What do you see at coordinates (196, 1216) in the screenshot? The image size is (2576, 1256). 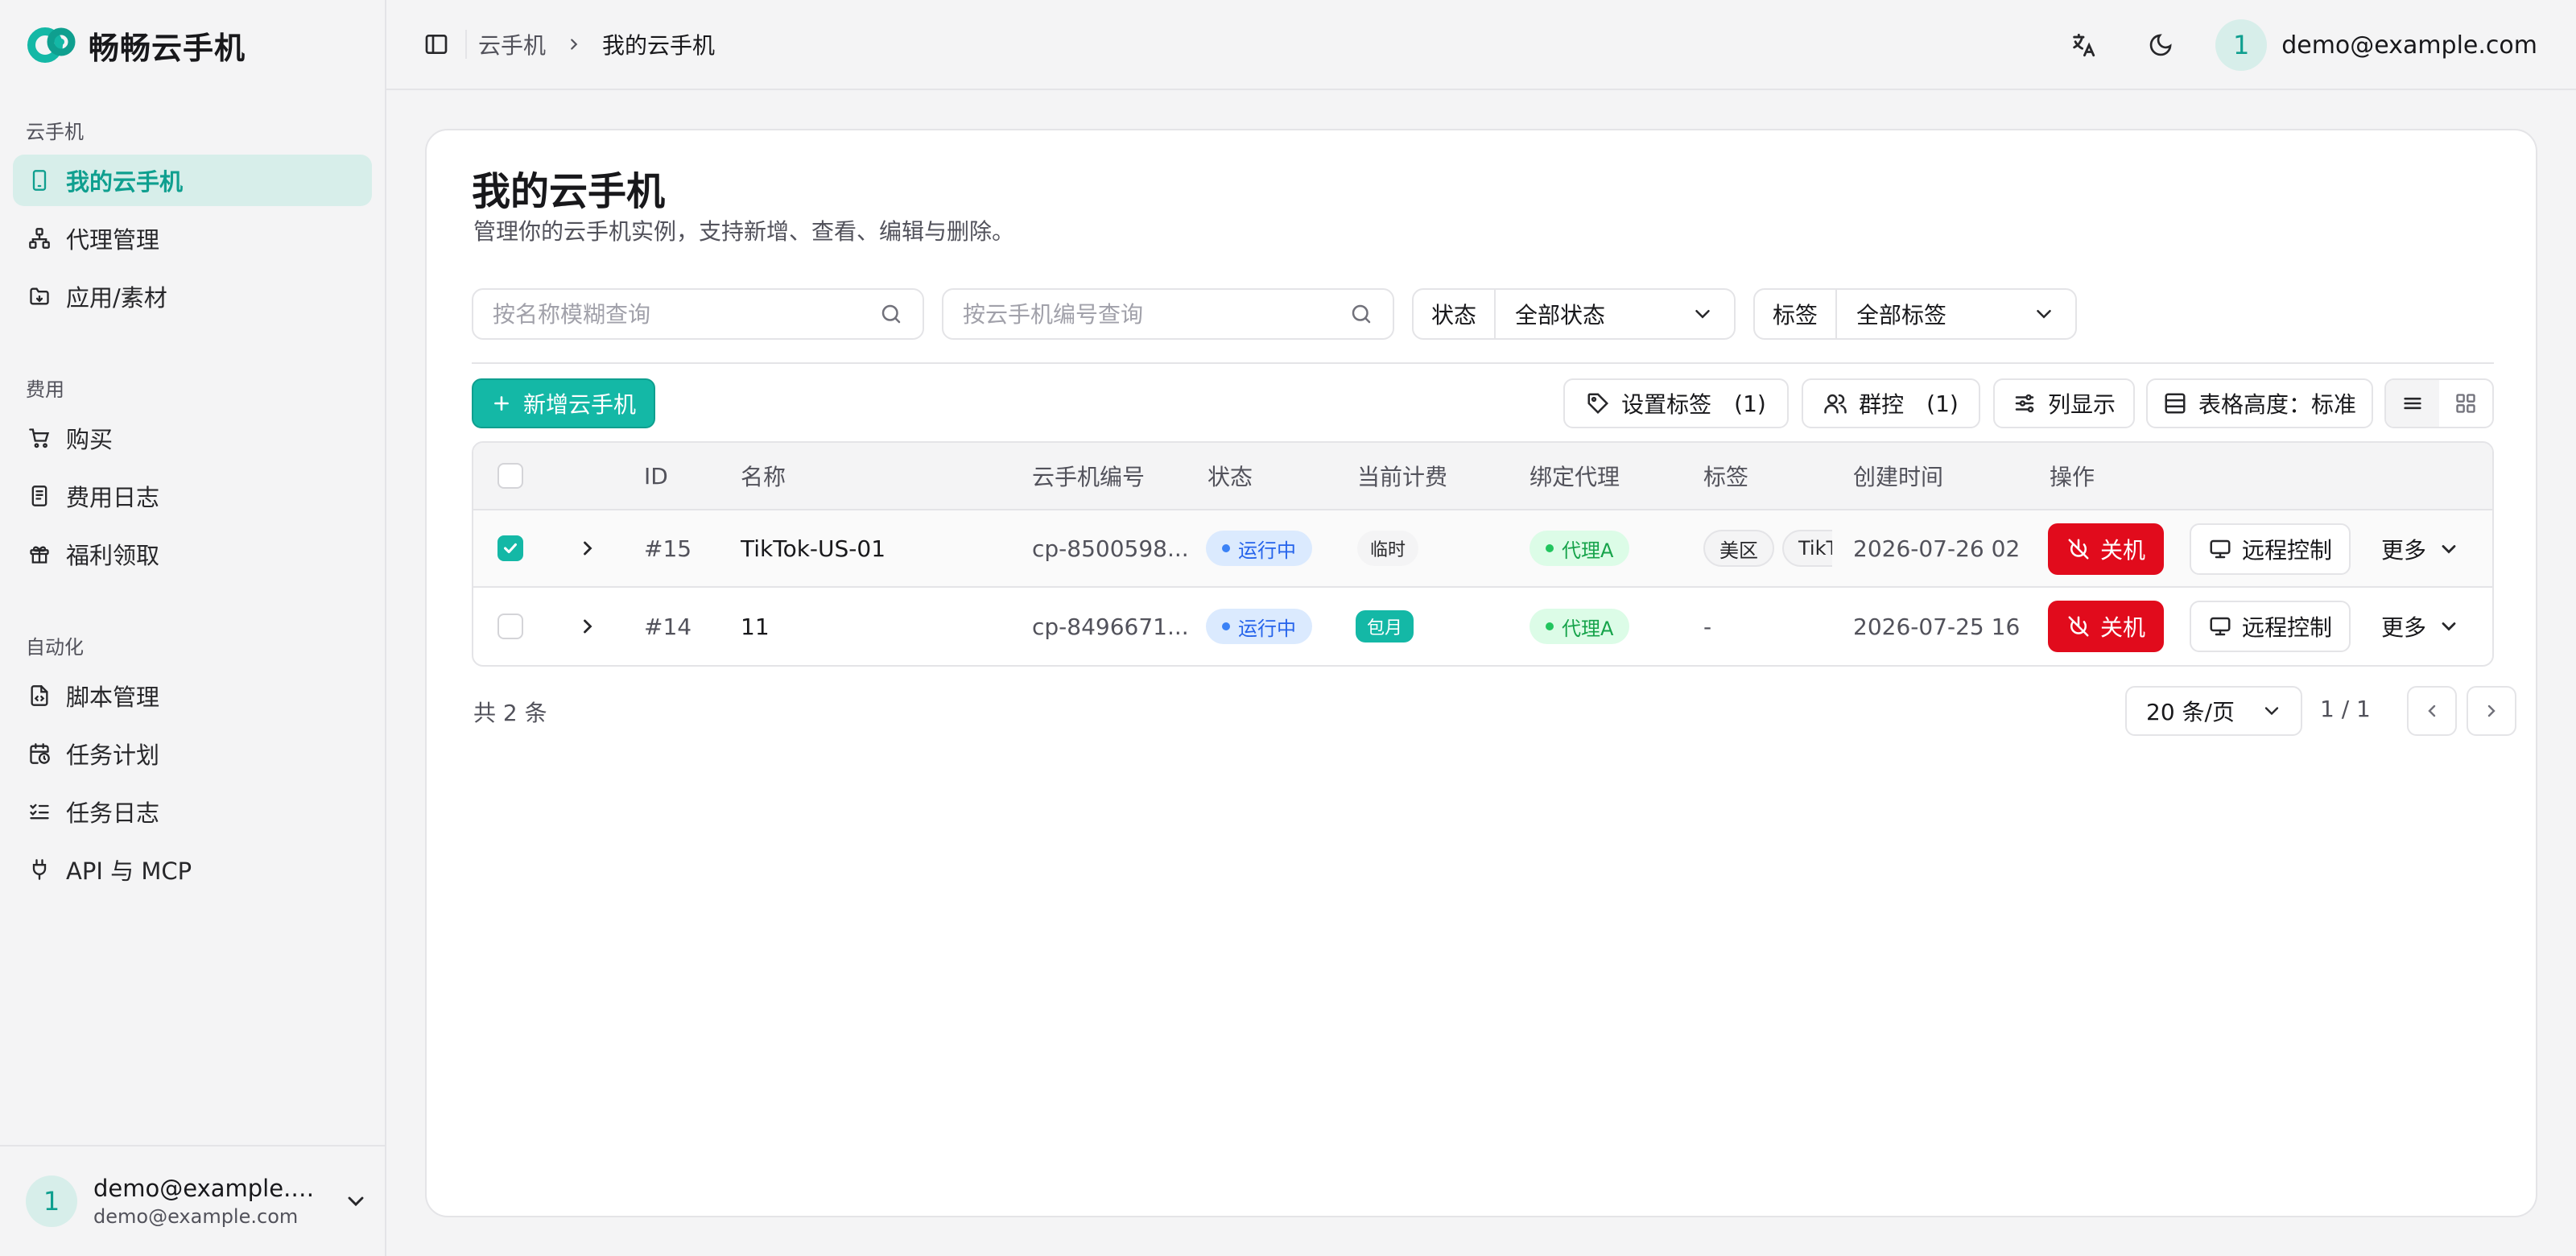 I see `user-email: demo@example.com` at bounding box center [196, 1216].